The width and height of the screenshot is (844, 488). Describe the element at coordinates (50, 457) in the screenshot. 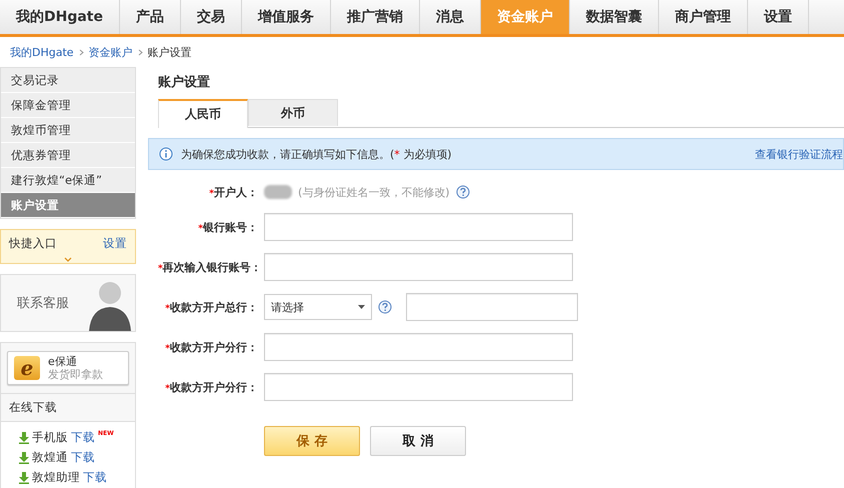

I see `download-name: 敦煌通` at that location.